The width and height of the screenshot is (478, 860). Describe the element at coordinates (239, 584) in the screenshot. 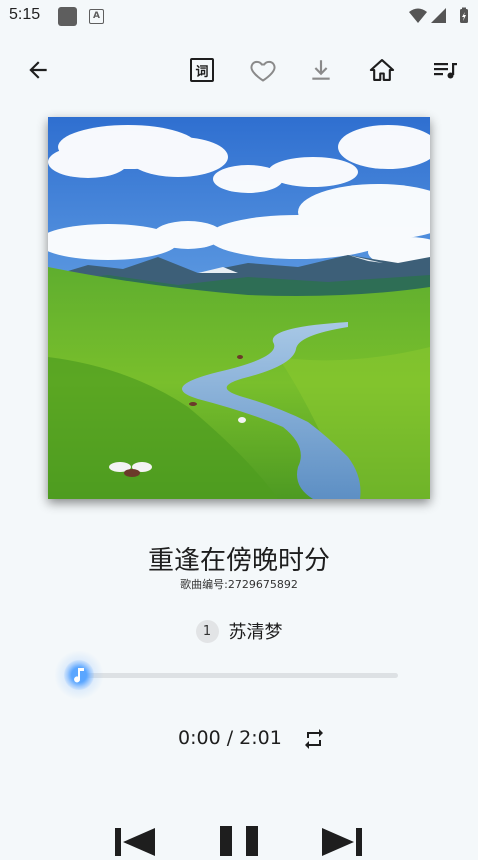

I see `song-id: 歌曲编号:2729675892` at that location.